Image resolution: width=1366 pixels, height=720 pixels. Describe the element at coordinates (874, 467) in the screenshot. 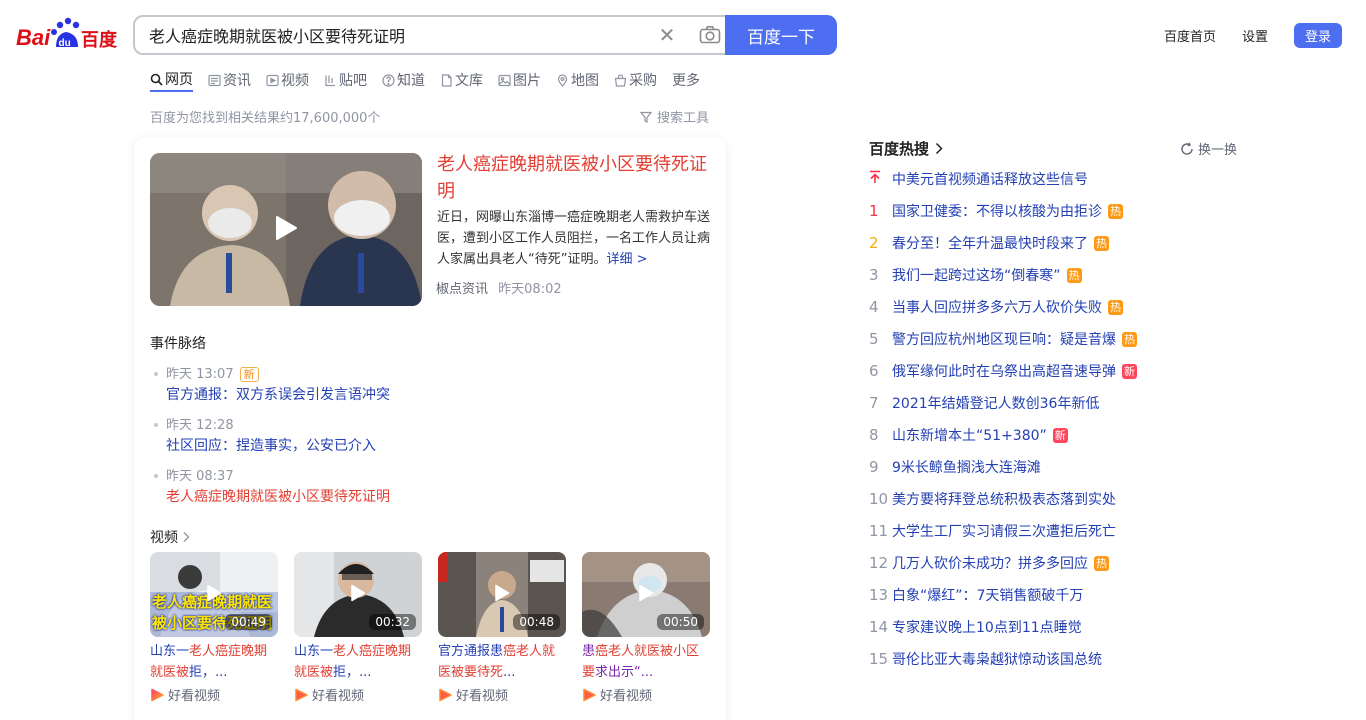

I see `hot-rank: 9` at that location.